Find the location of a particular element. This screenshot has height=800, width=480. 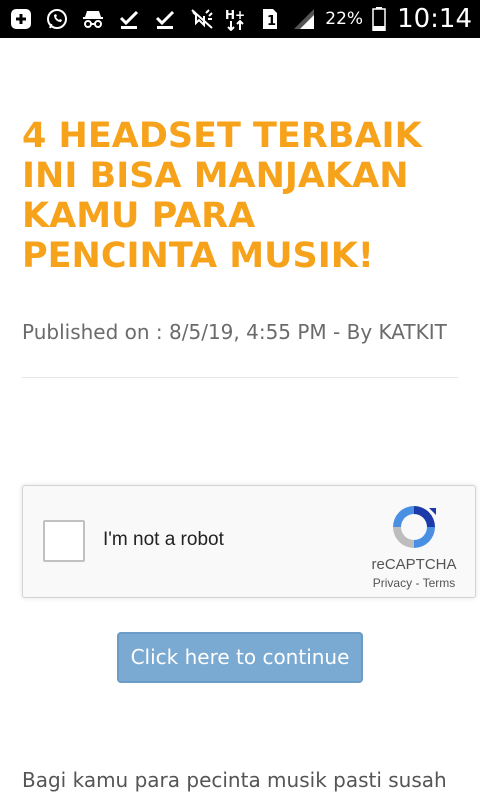

mute-icon is located at coordinates (202, 19).